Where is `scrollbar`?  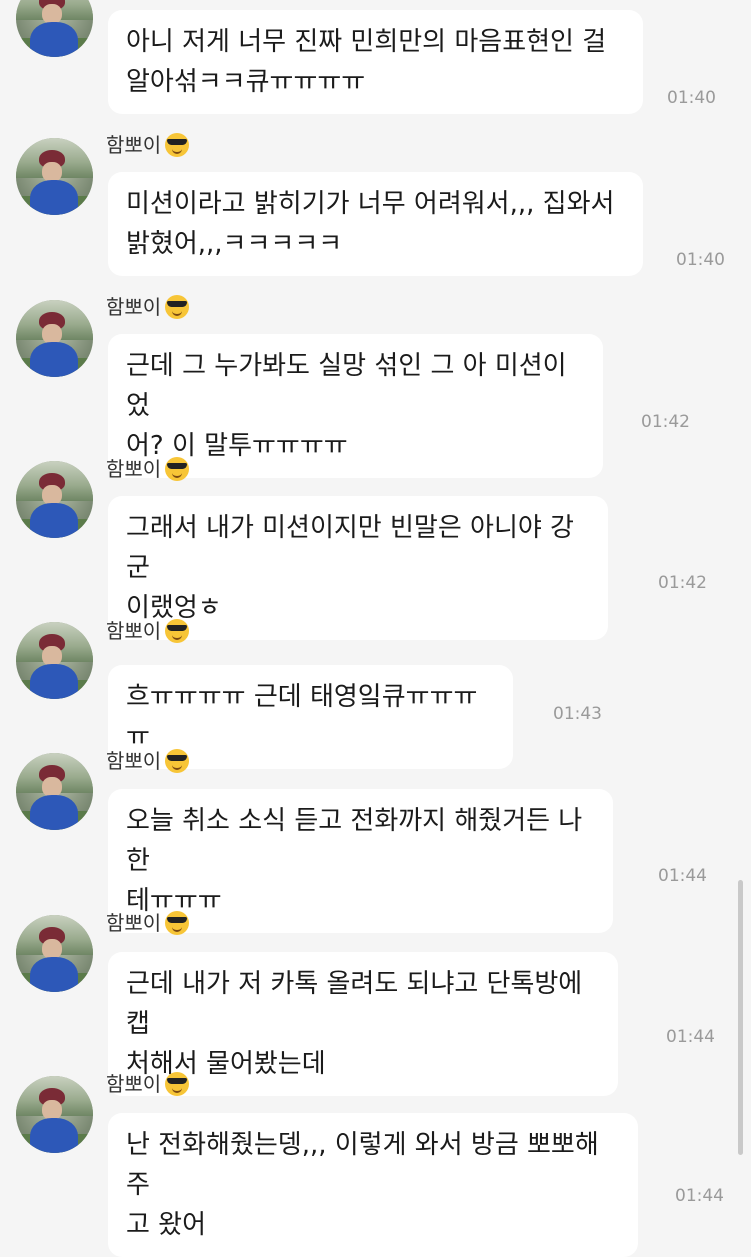
scrollbar is located at coordinates (740, 1017).